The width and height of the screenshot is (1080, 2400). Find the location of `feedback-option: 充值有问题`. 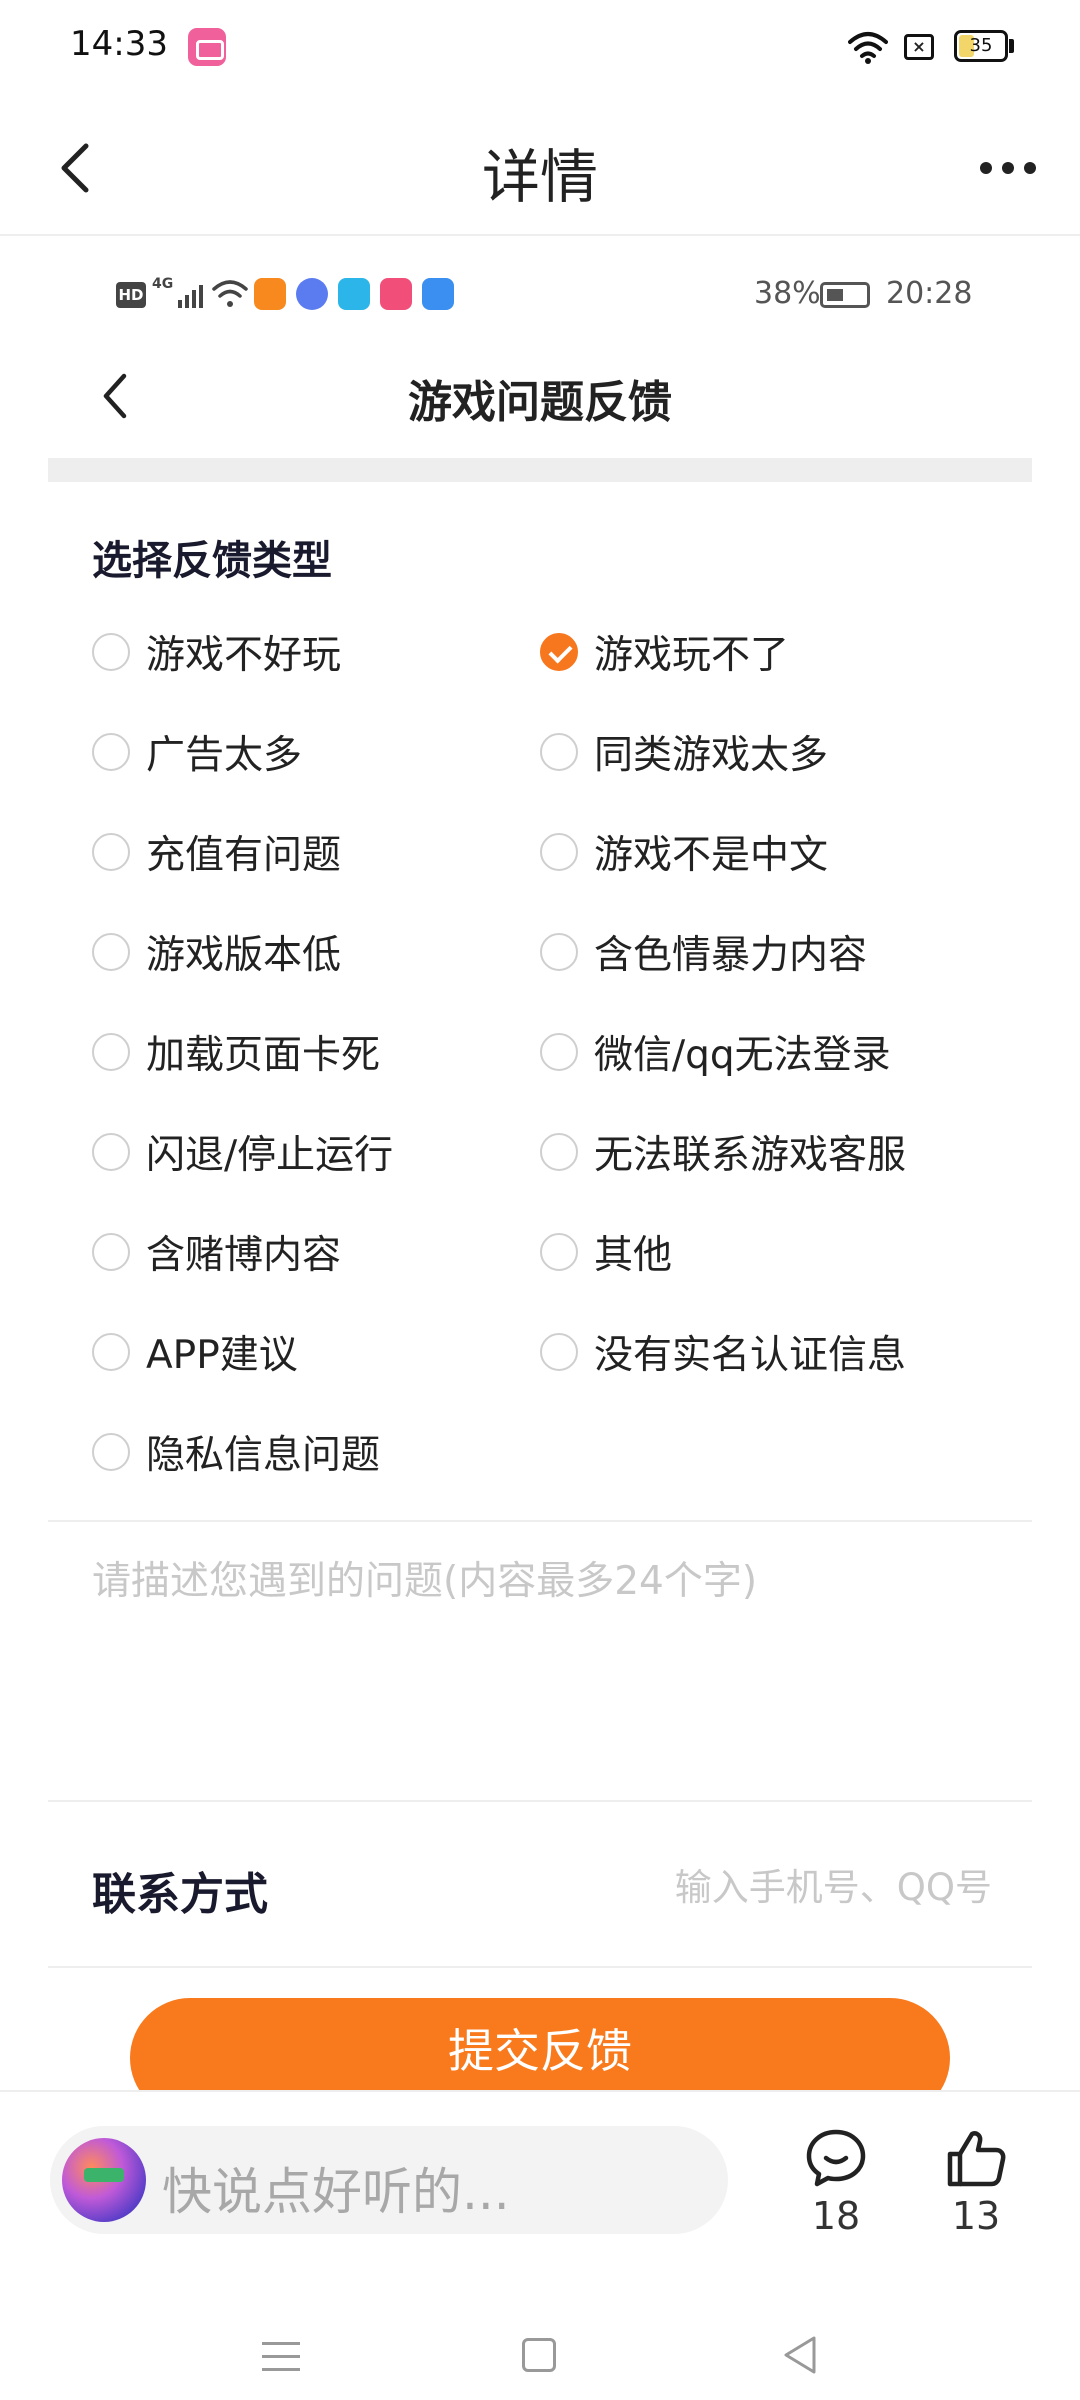

feedback-option: 充值有问题 is located at coordinates (216, 852).